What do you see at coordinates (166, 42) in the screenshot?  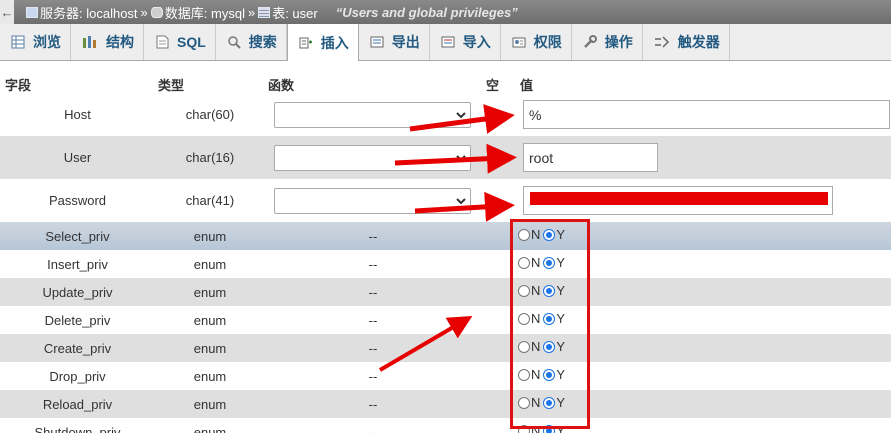 I see `sql-icon` at bounding box center [166, 42].